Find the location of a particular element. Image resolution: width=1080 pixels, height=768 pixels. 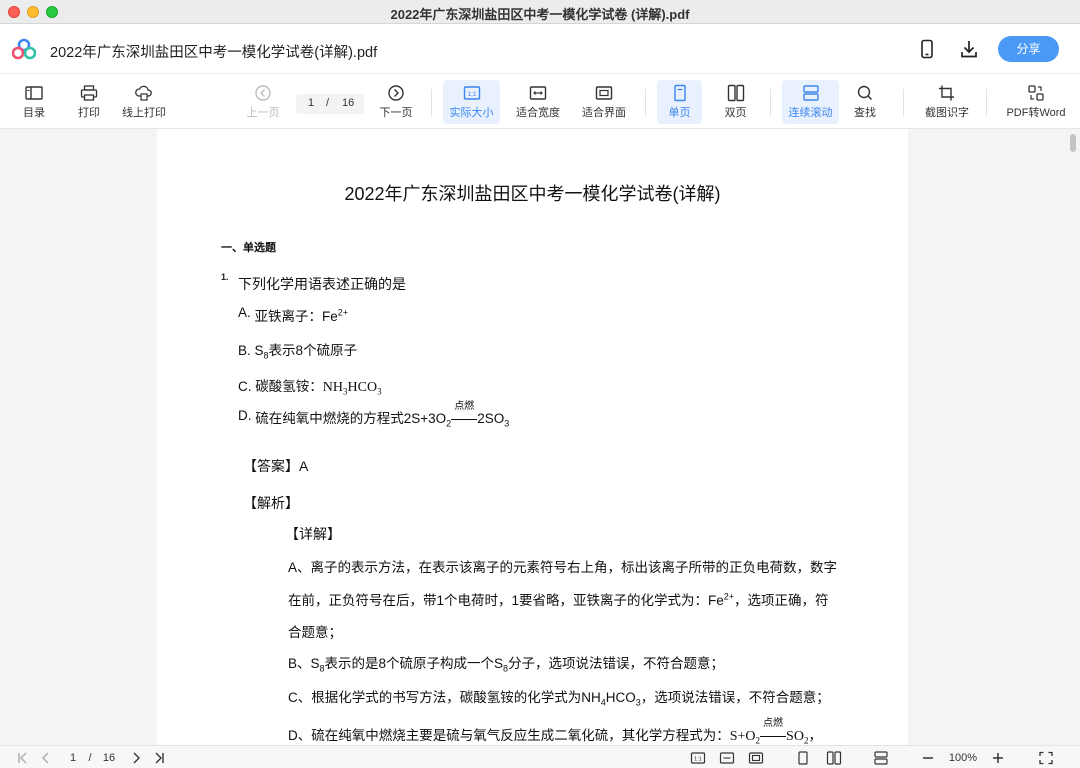

line-4-part1: B、S is located at coordinates (304, 663).